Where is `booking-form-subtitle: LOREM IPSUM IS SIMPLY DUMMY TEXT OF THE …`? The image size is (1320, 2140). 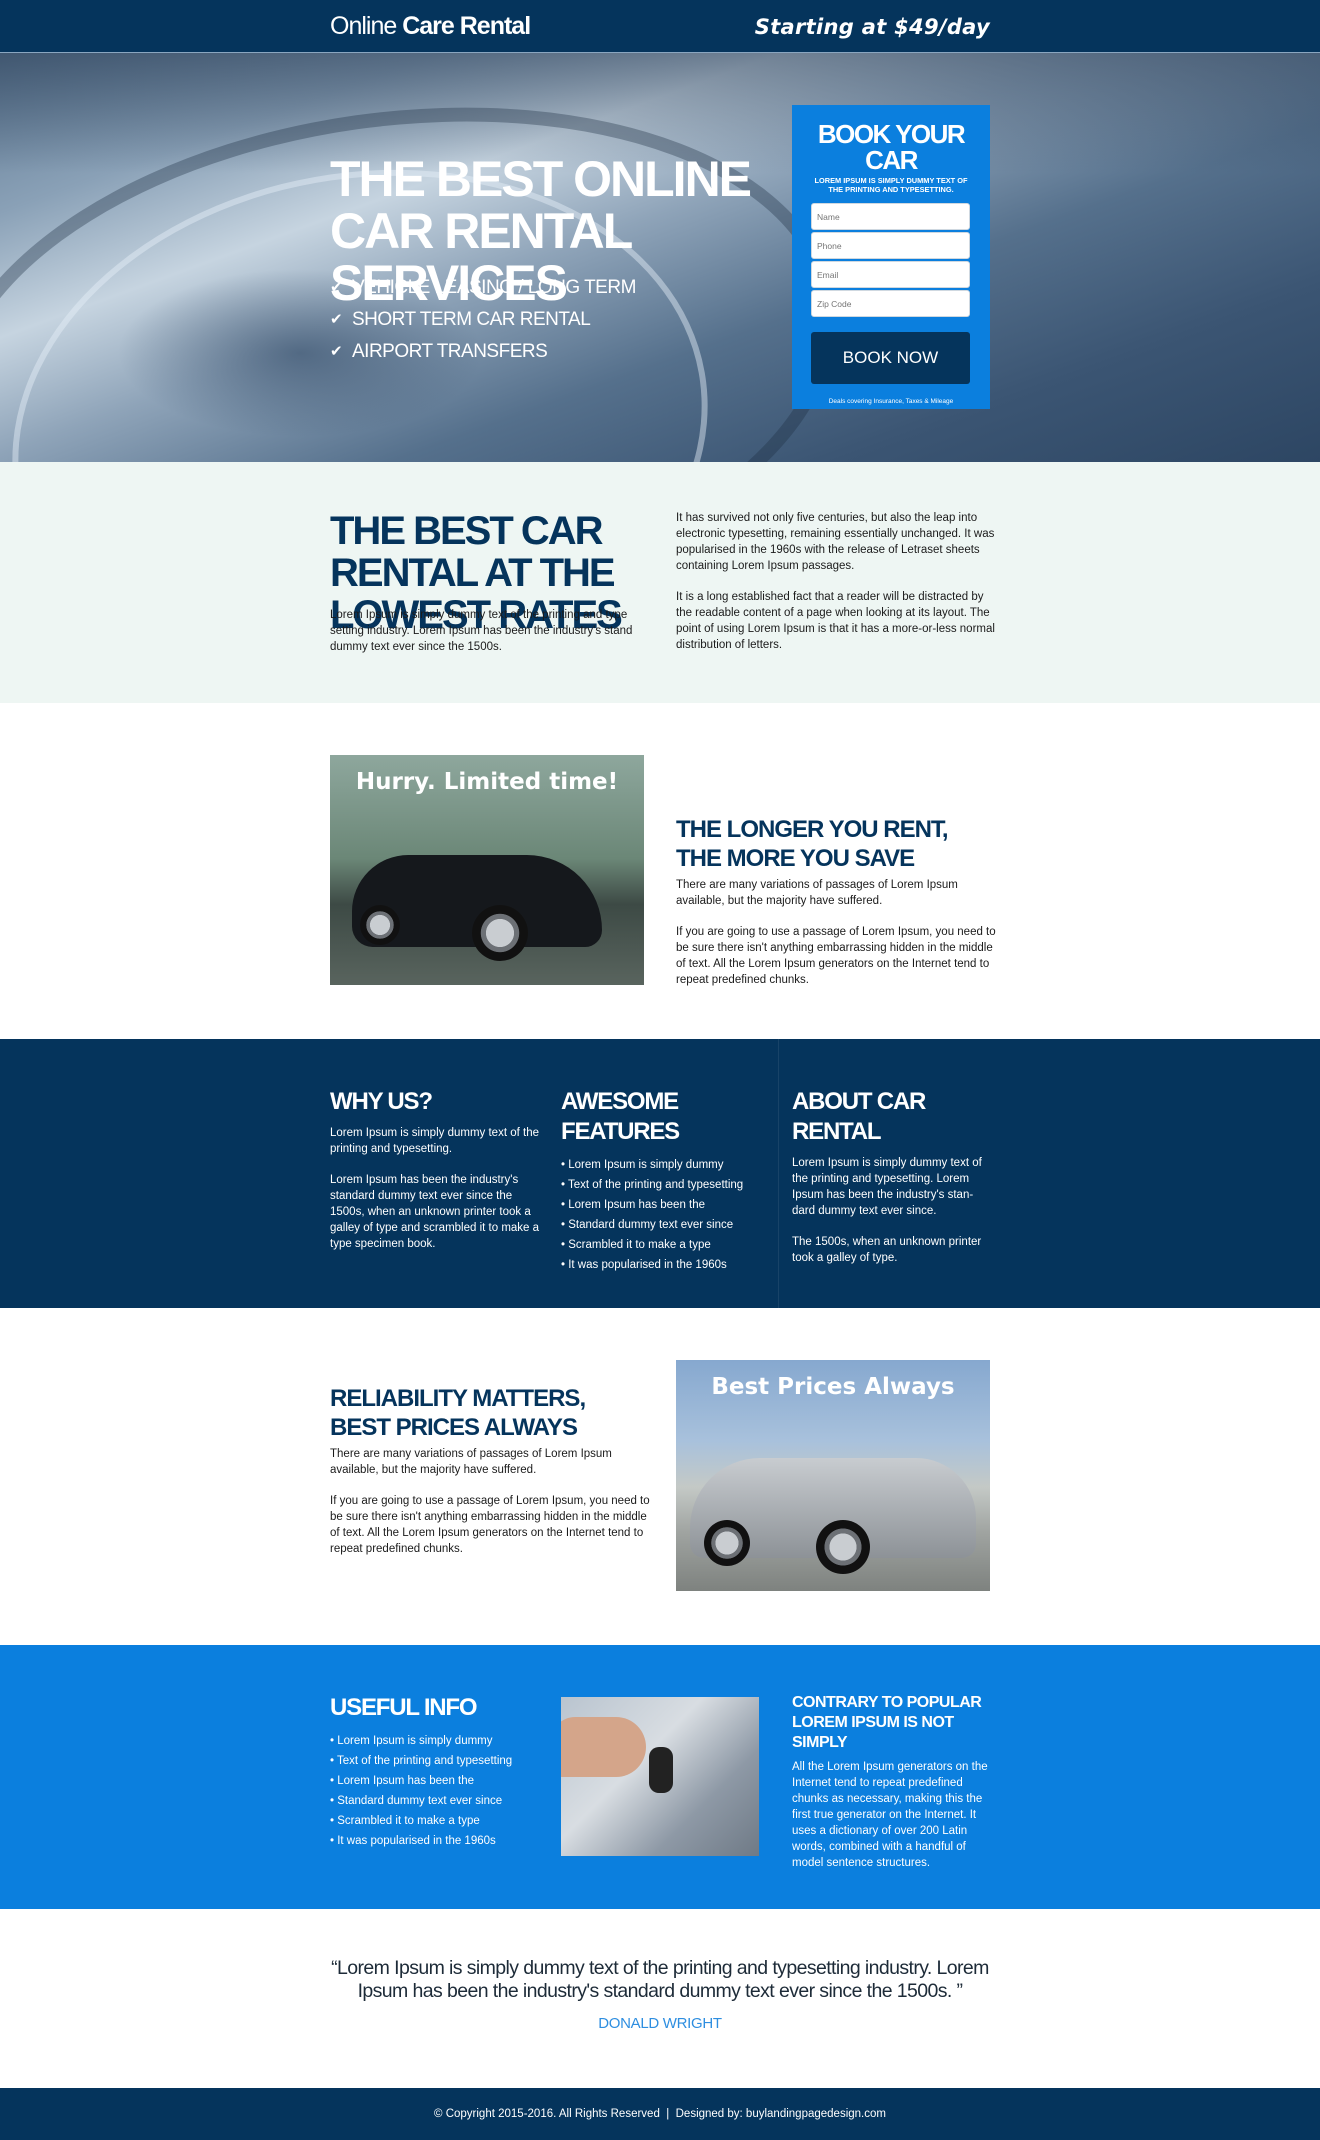
booking-form-subtitle: LOREM IPSUM IS SIMPLY DUMMY TEXT OF THE … is located at coordinates (891, 185).